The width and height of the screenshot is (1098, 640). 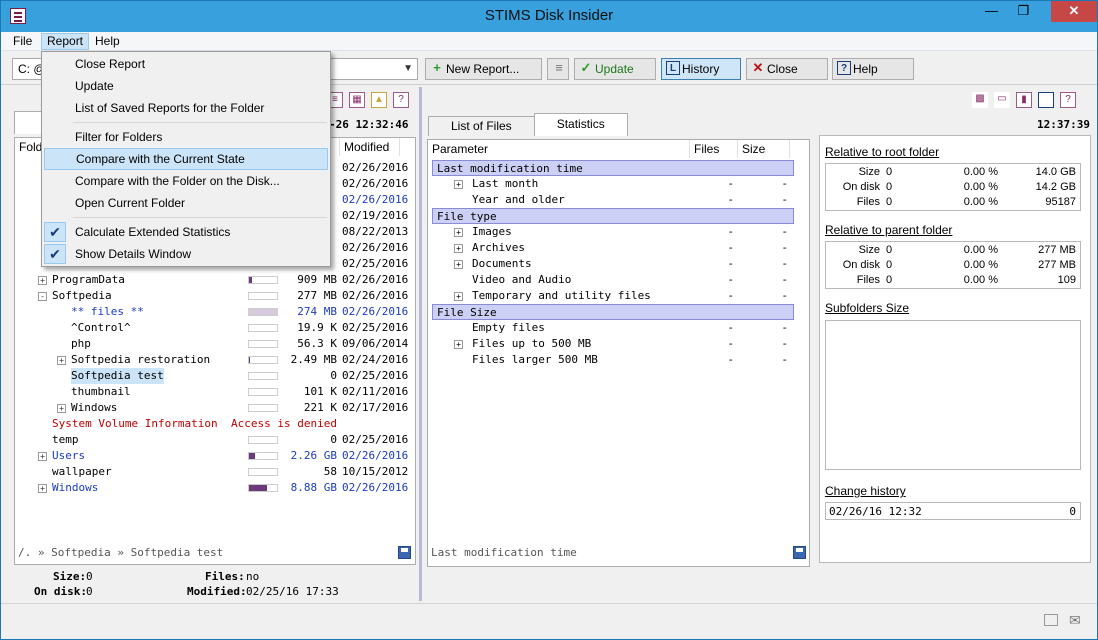 What do you see at coordinates (1023, 11) in the screenshot?
I see `maximize-icon: ❐` at bounding box center [1023, 11].